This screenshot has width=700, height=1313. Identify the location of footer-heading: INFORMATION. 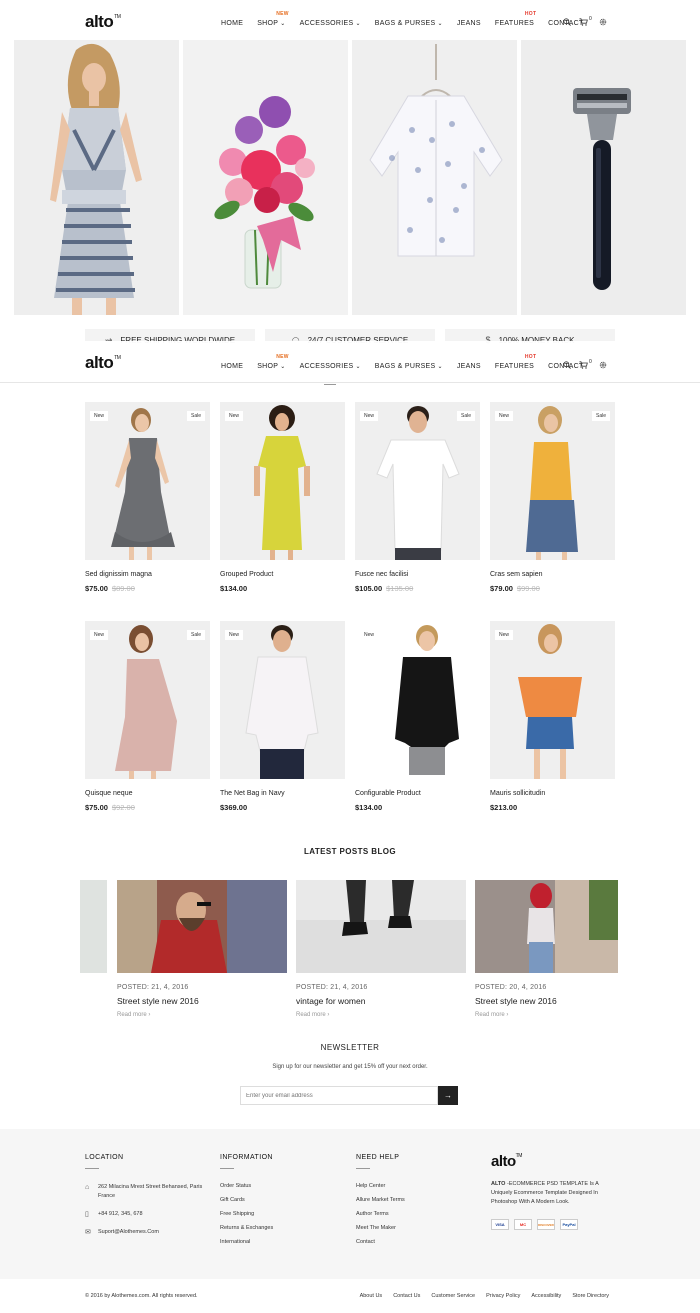
(246, 1157).